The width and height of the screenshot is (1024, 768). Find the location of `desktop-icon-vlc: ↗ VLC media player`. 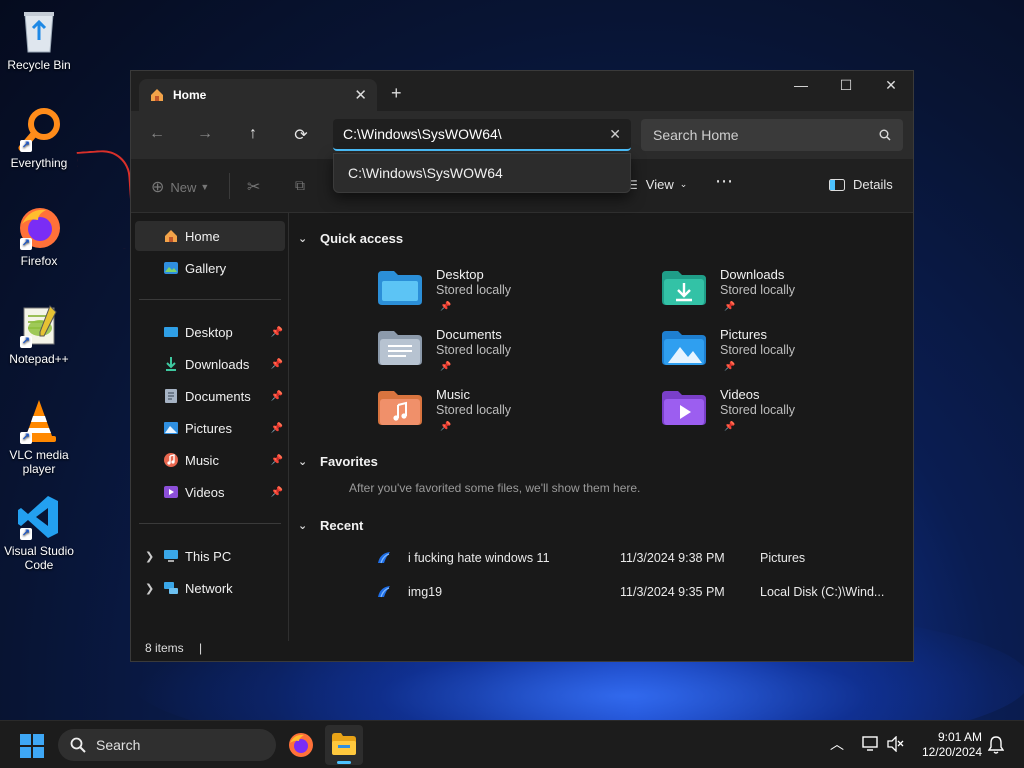

desktop-icon-vlc: ↗ VLC media player is located at coordinates (39, 437).